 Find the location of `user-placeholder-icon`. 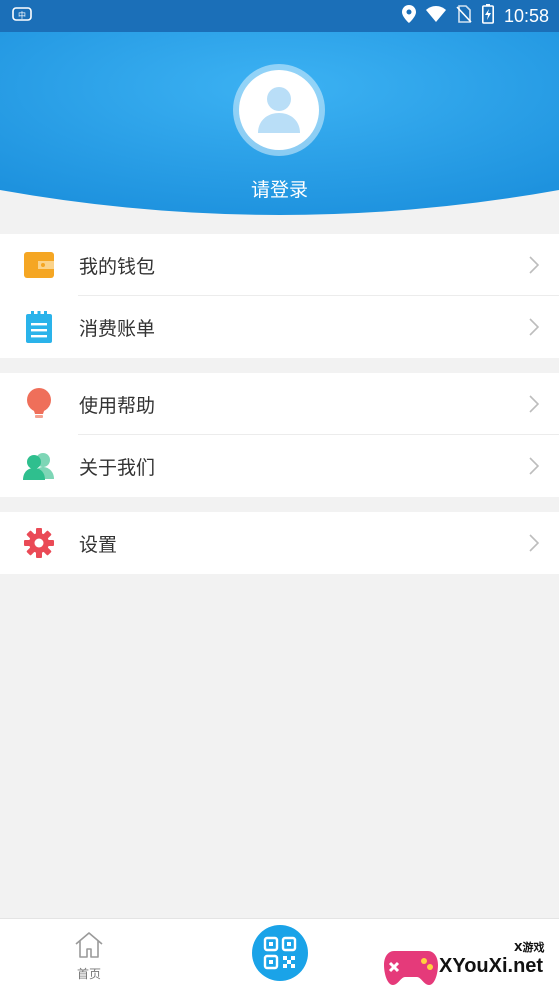

user-placeholder-icon is located at coordinates (279, 110).